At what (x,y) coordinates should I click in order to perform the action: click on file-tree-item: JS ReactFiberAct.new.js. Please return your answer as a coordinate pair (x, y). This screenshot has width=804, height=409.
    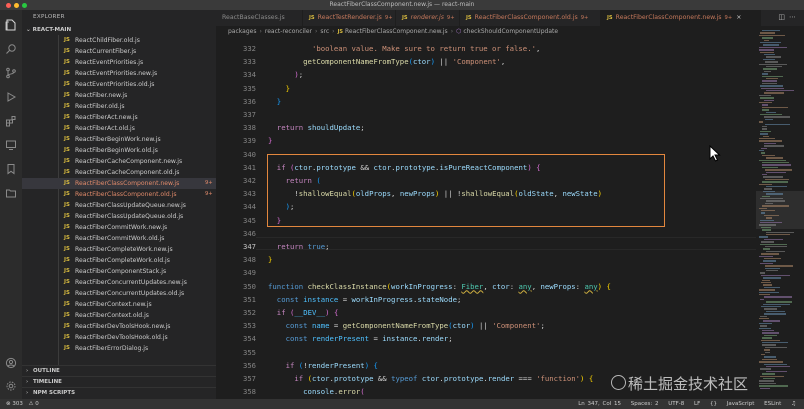
    Looking at the image, I should click on (119, 117).